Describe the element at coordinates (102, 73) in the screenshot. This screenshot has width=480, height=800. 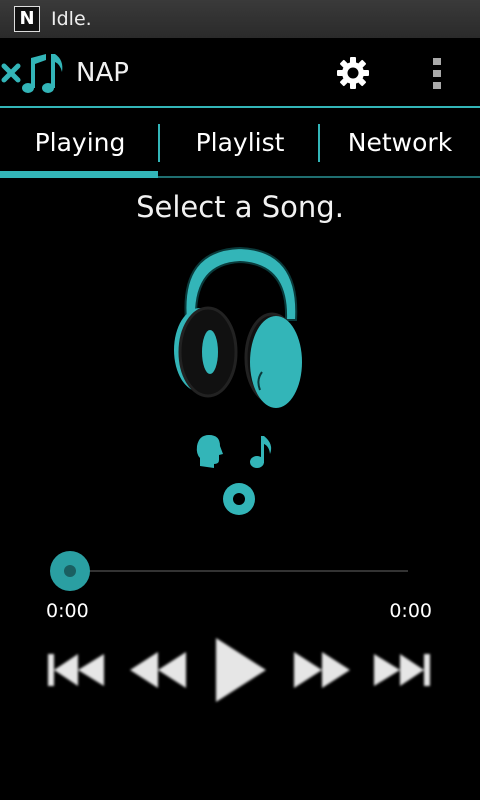
I see `app-title: NAP` at that location.